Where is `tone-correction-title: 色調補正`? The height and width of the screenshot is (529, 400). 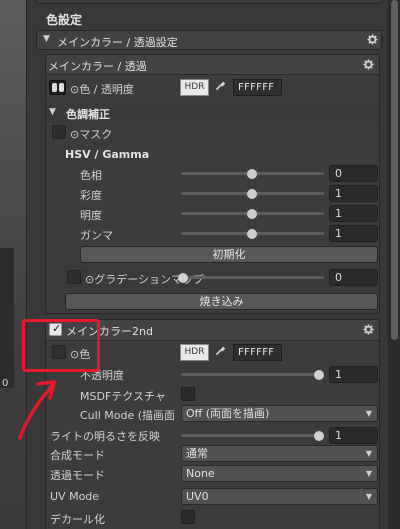
tone-correction-title: 色調補正 is located at coordinates (88, 114).